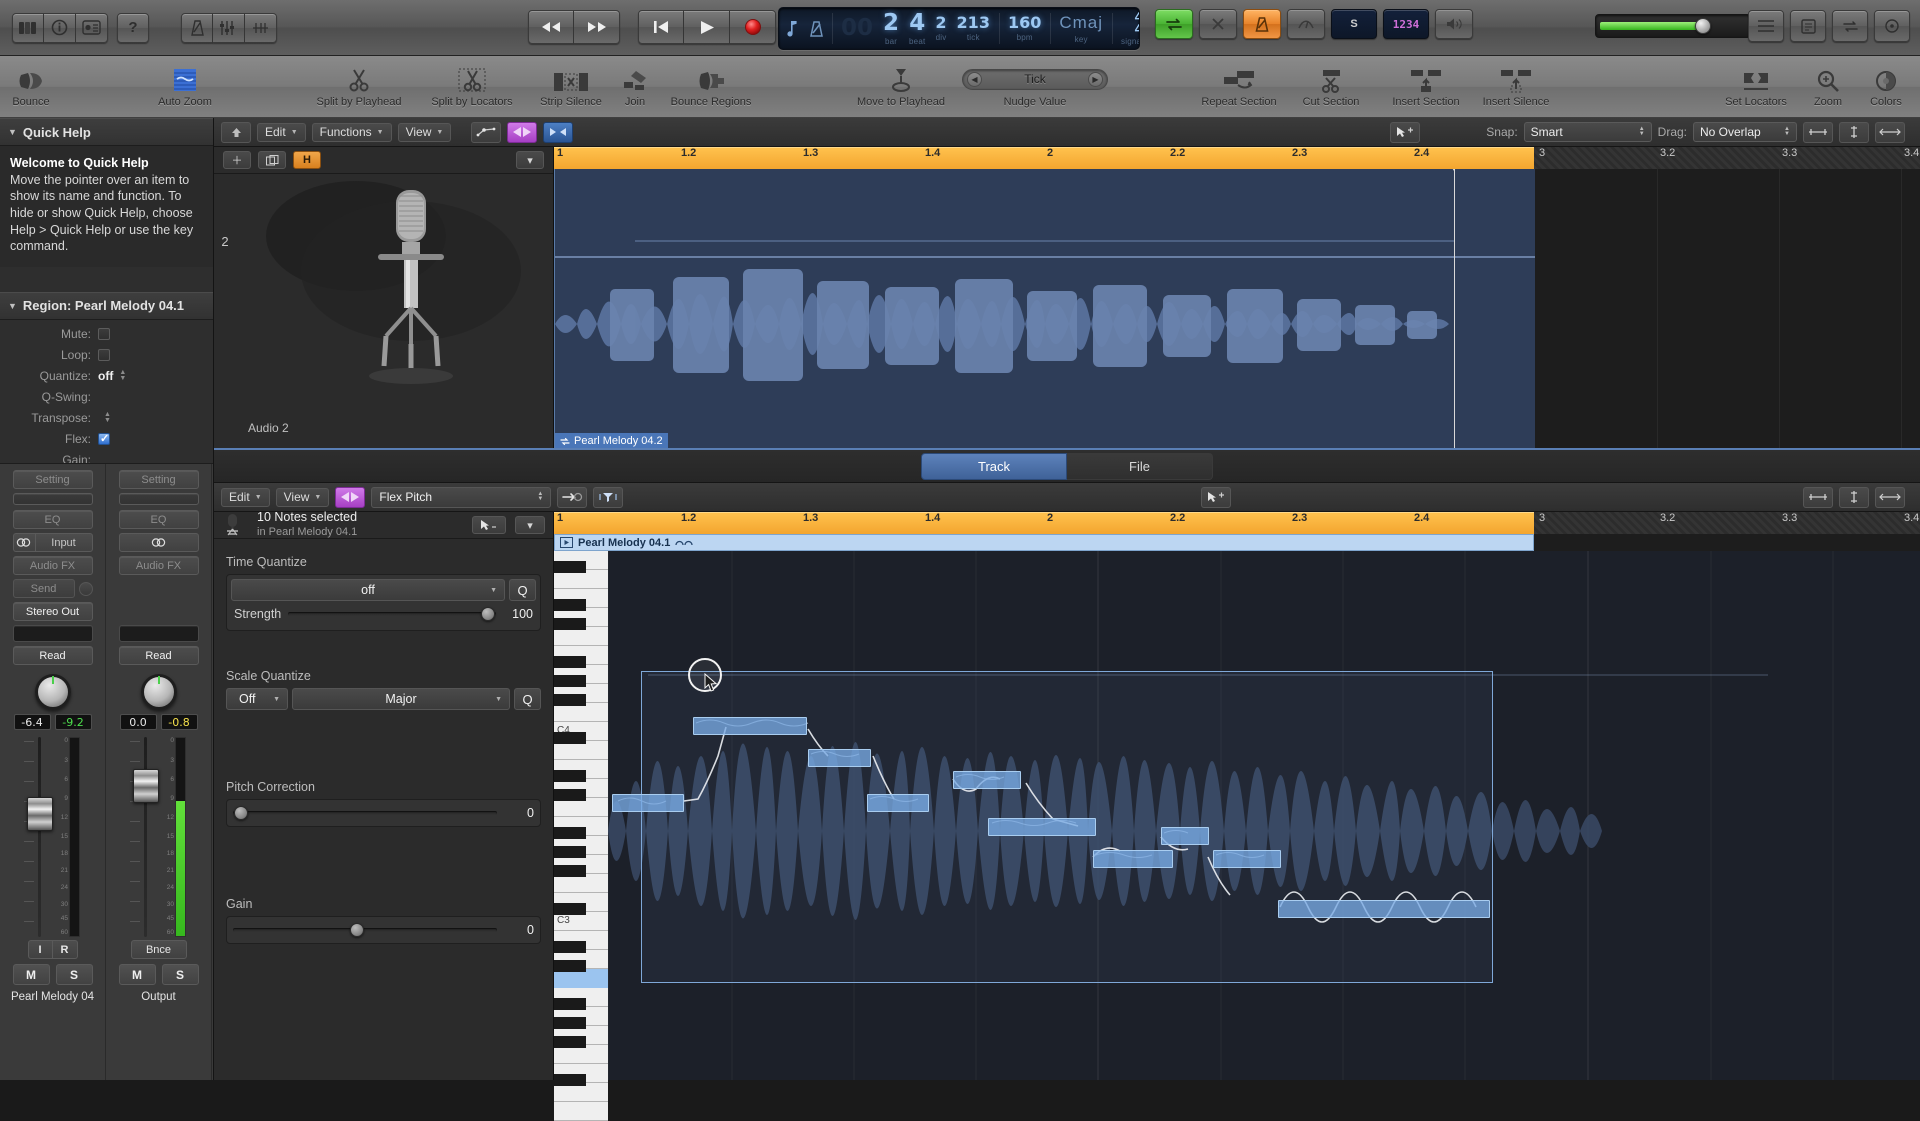 The width and height of the screenshot is (1920, 1121). Describe the element at coordinates (1828, 87) in the screenshot. I see `zoom-button: Zoom` at that location.